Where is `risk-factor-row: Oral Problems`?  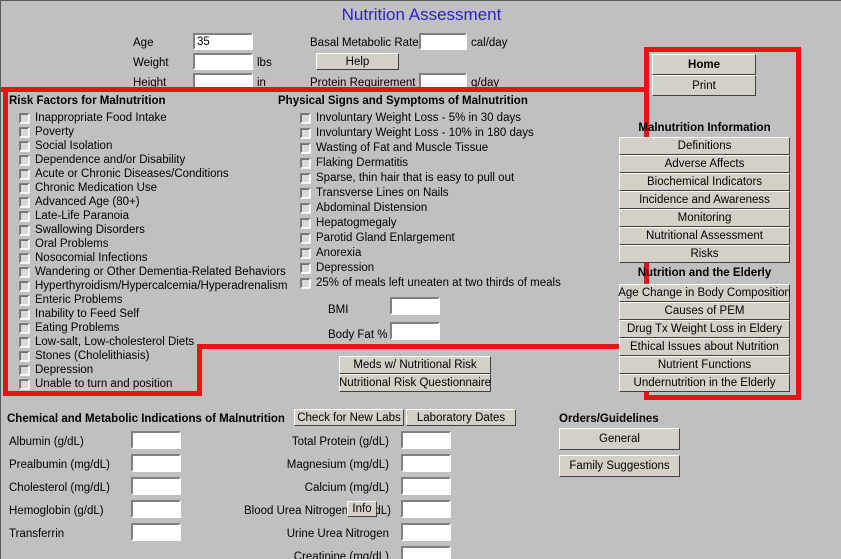 risk-factor-row: Oral Problems is located at coordinates (154, 244).